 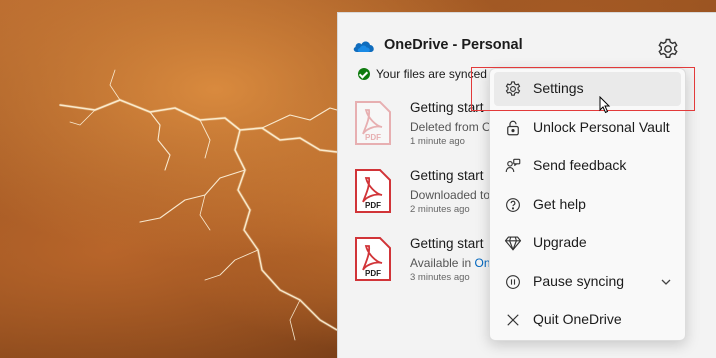 I want to click on feedback-icon, so click(x=513, y=165).